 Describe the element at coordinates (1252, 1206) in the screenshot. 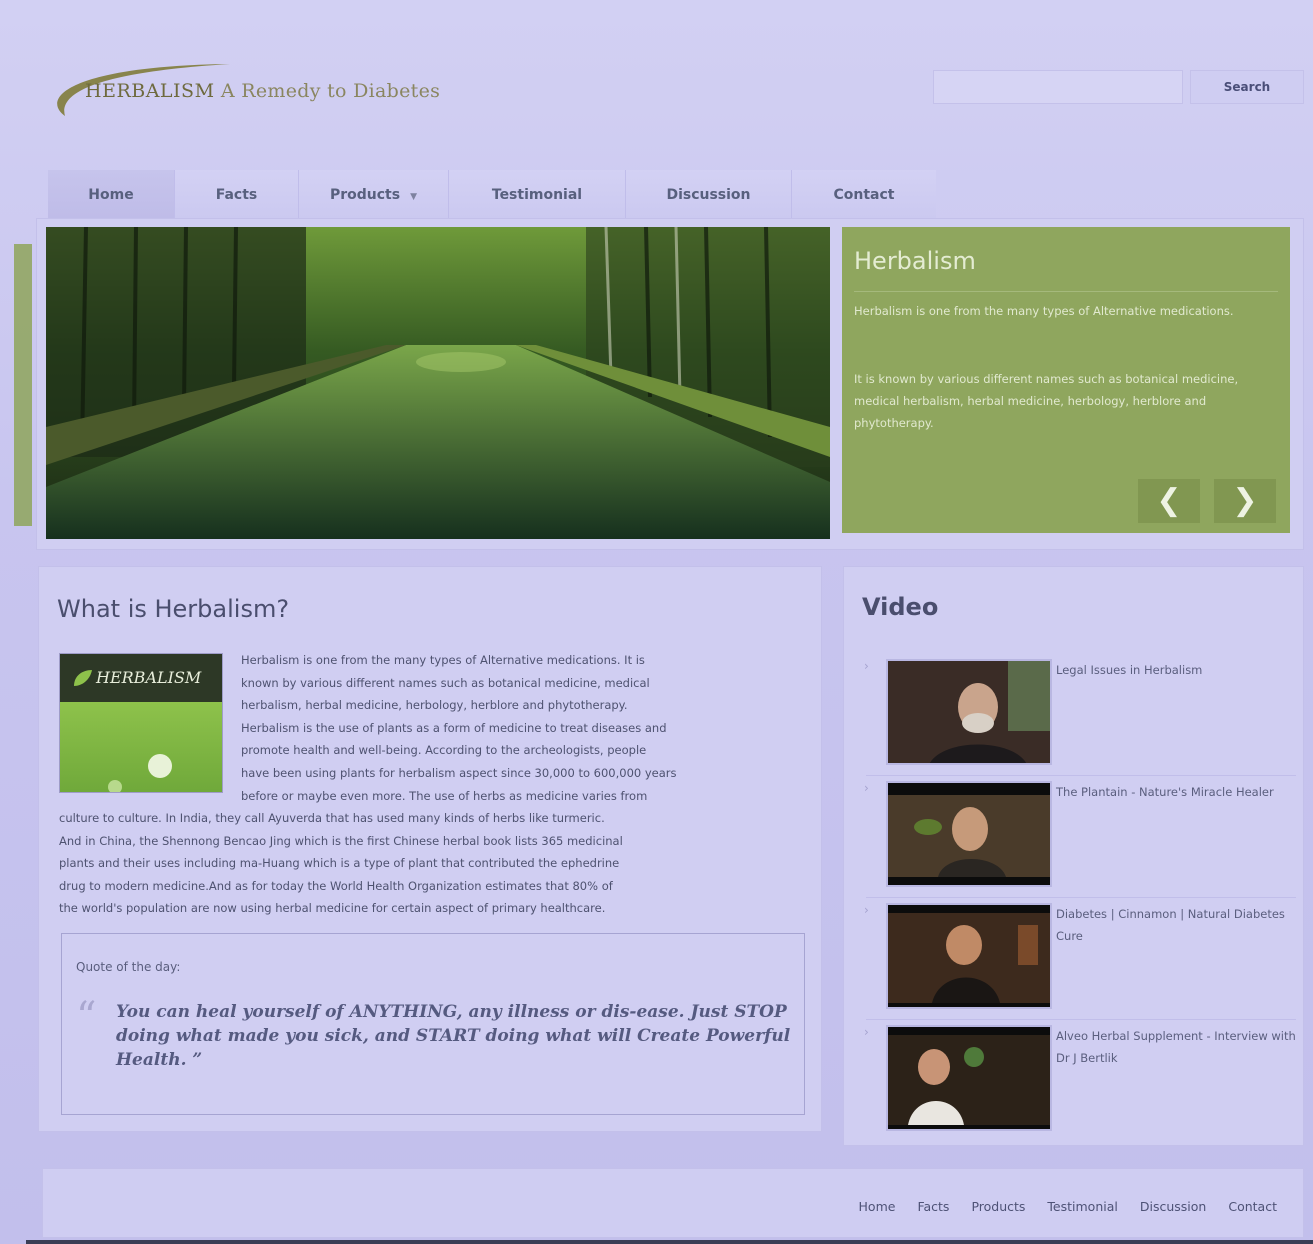

I see `footer-link-contact: Contact` at that location.